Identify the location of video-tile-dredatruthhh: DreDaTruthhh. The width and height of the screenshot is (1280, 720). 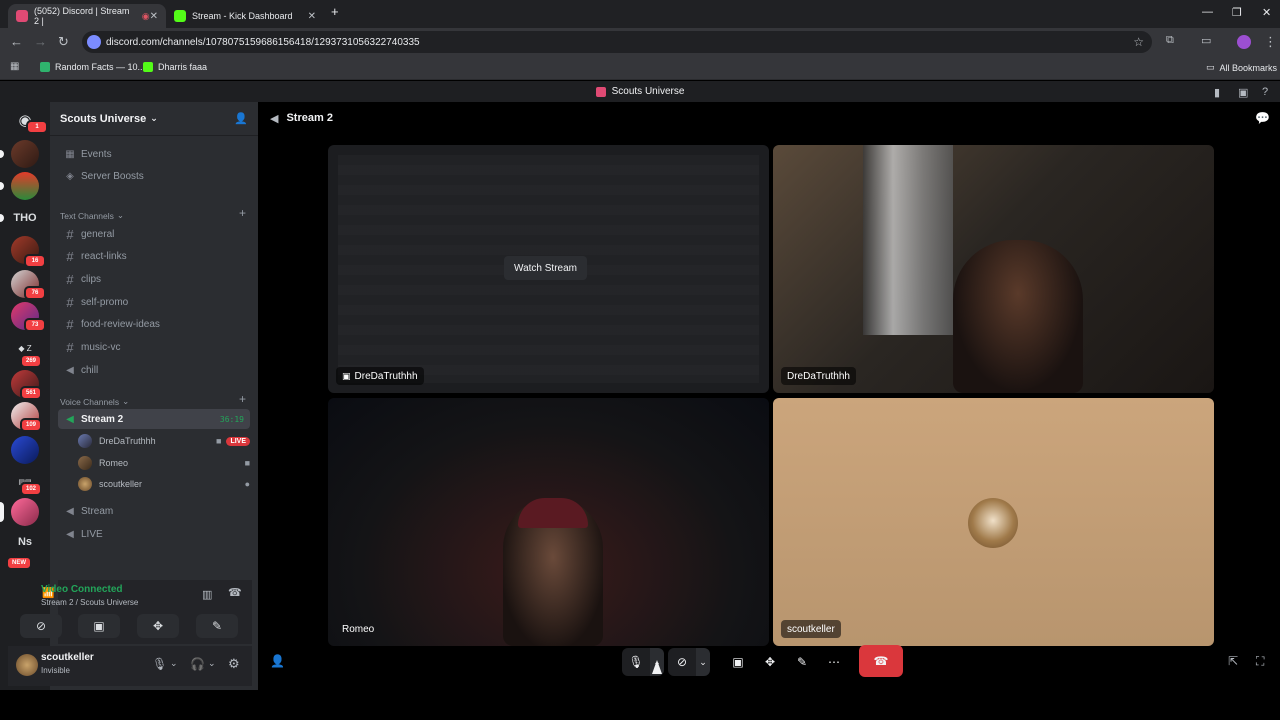
(993, 269).